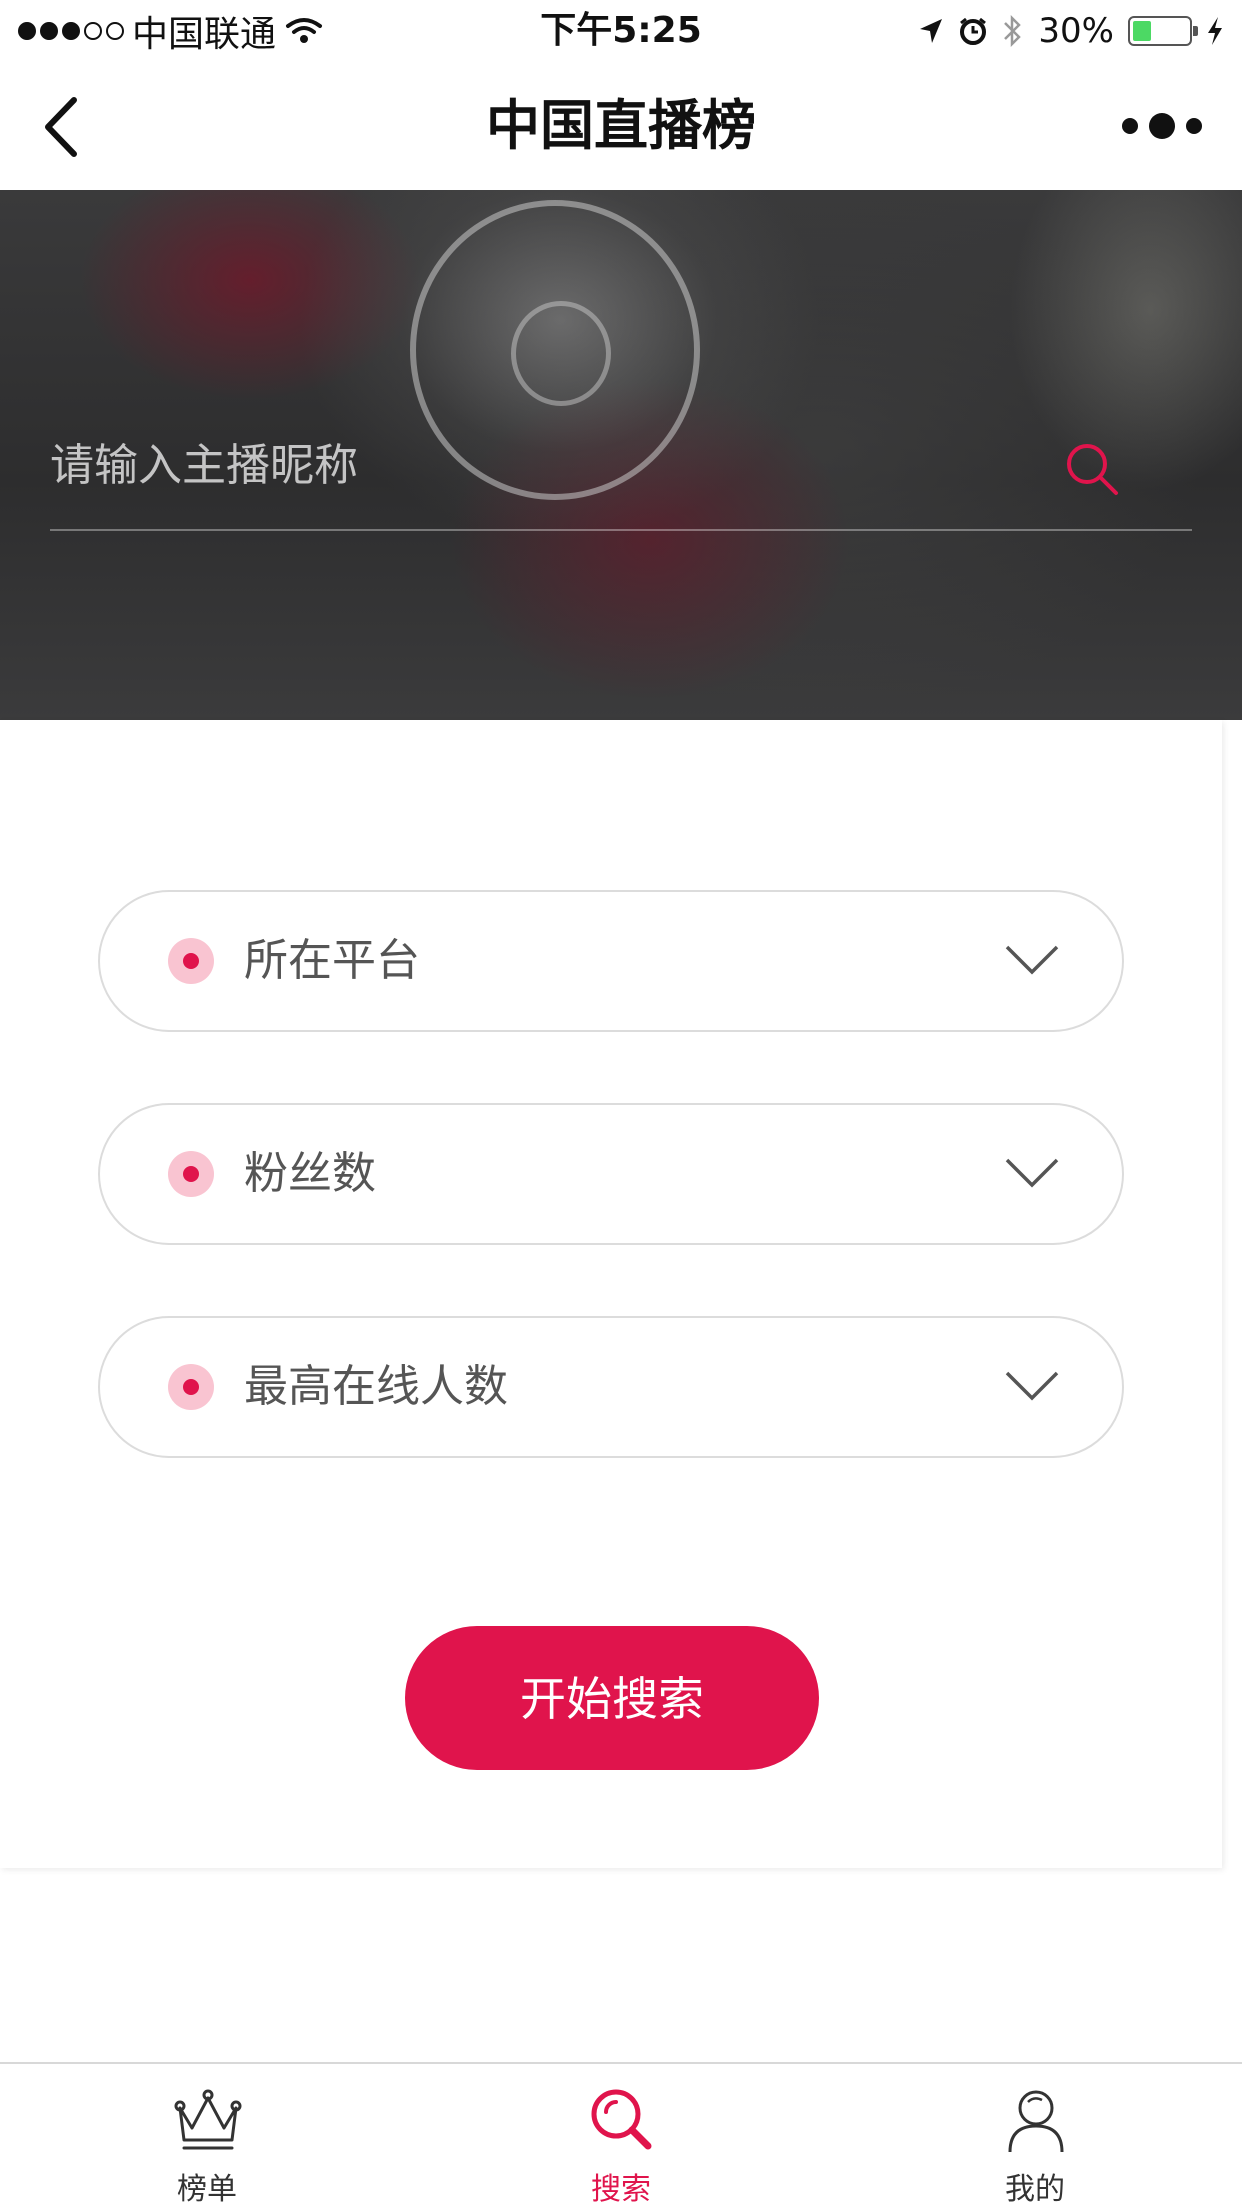 The height and width of the screenshot is (2210, 1242). Describe the element at coordinates (1076, 31) in the screenshot. I see `battery-percent: 30%` at that location.